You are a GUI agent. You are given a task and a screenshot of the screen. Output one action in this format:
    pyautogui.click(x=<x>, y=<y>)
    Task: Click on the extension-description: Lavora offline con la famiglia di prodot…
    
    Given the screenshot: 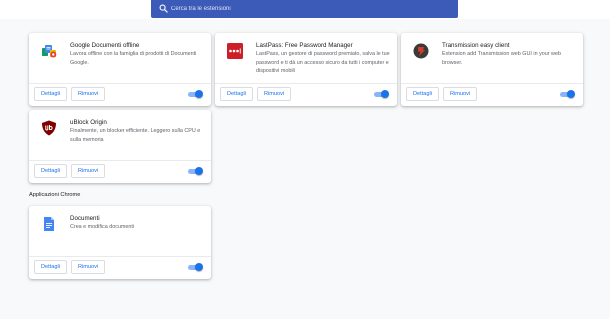 What is the action you would take?
    pyautogui.click(x=133, y=58)
    